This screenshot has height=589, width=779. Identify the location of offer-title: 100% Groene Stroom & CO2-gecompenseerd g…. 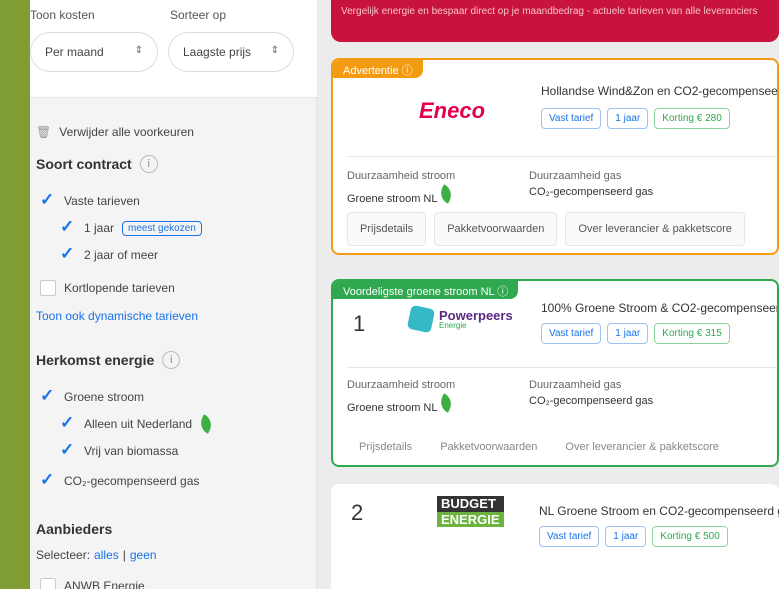
(659, 308).